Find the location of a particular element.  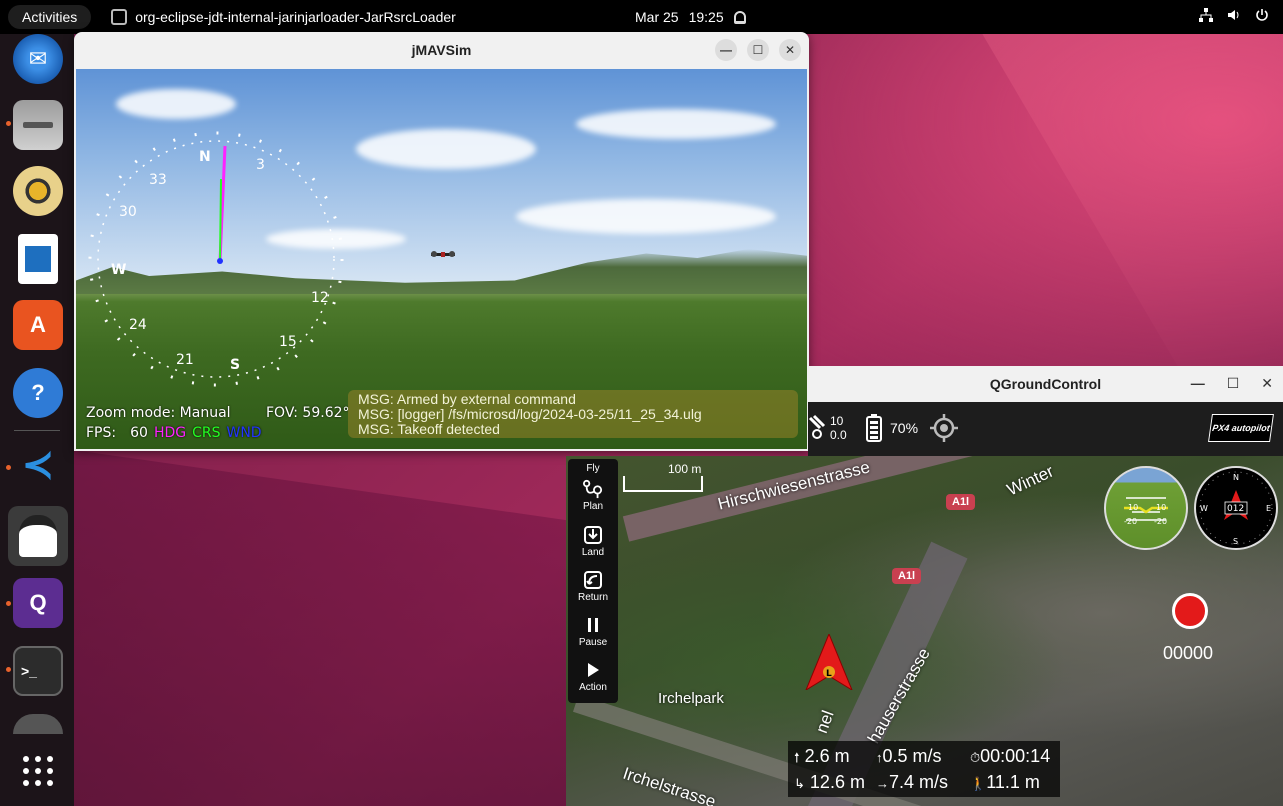

ground-speed-icon: → is located at coordinates (882, 783).